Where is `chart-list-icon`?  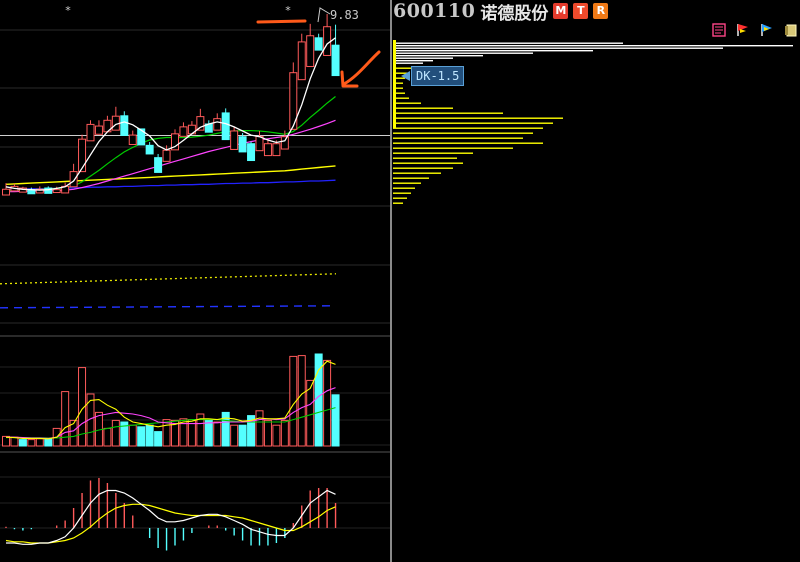 chart-list-icon is located at coordinates (719, 30).